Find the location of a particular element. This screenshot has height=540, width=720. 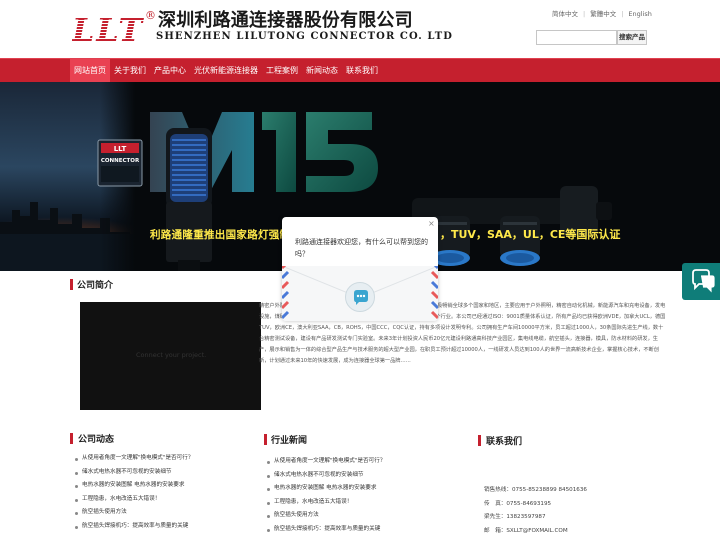

nav-cases: 工程案例 is located at coordinates (282, 70).